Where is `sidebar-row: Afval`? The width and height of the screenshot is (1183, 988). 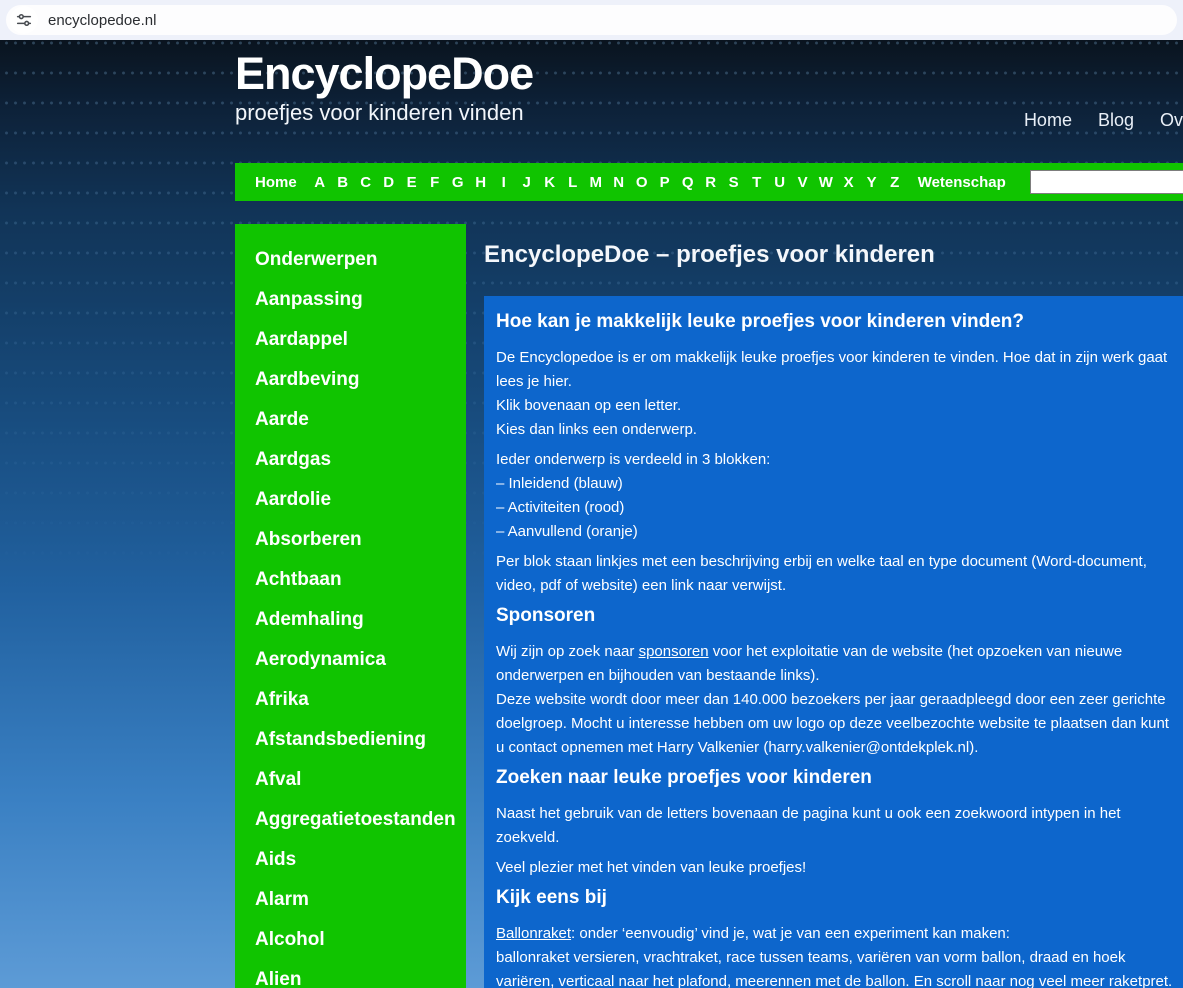
sidebar-row: Afval is located at coordinates (360, 780).